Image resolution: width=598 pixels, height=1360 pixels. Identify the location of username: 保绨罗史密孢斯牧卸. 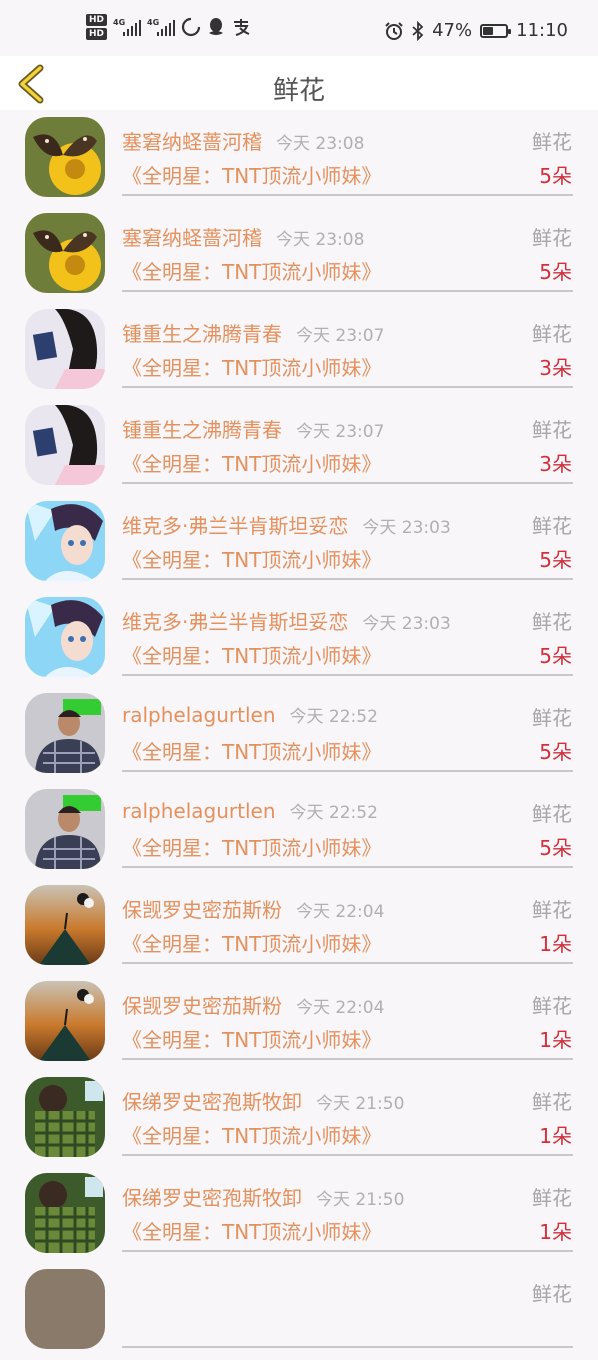
(212, 1102).